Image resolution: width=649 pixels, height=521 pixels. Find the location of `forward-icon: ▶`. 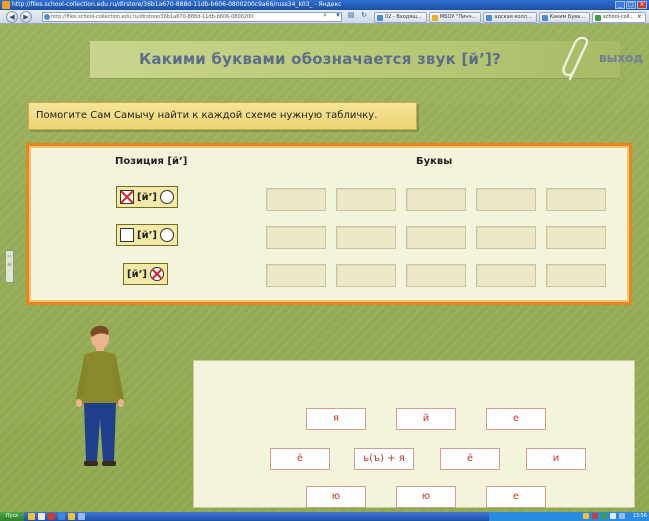

forward-icon: ▶ is located at coordinates (26, 17).